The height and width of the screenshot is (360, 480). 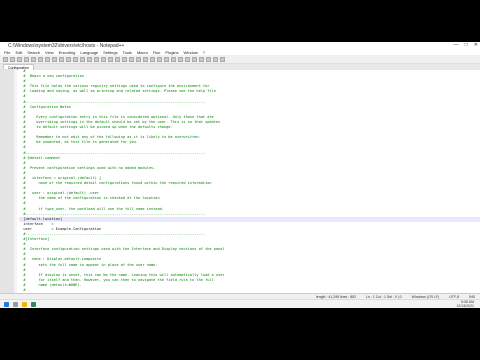 I want to click on file-explorer-icon, so click(x=24, y=304).